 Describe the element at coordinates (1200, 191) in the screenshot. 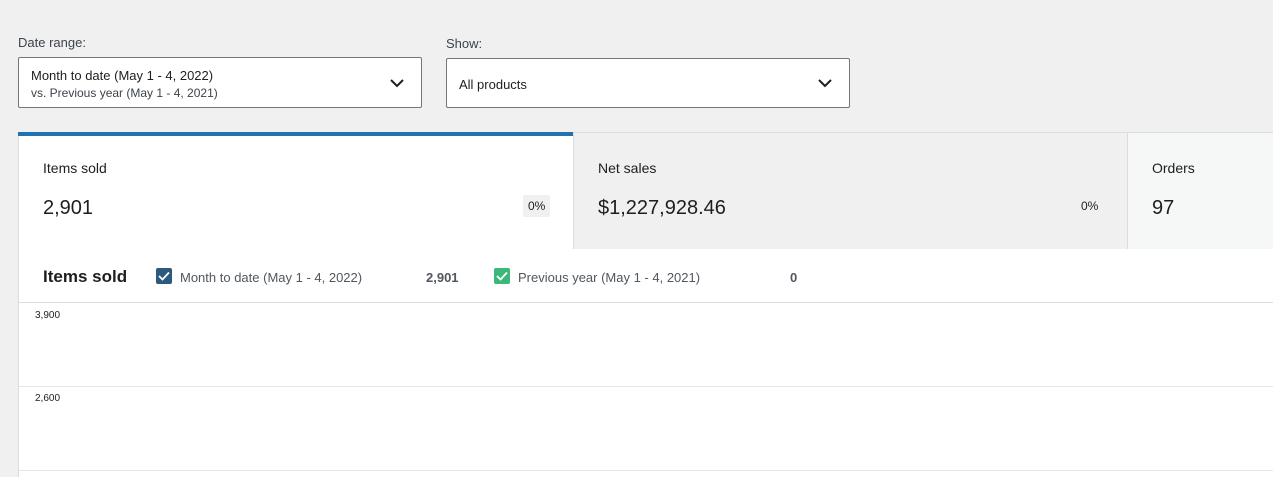

I see `summary-tile-orders: Orders 97` at that location.